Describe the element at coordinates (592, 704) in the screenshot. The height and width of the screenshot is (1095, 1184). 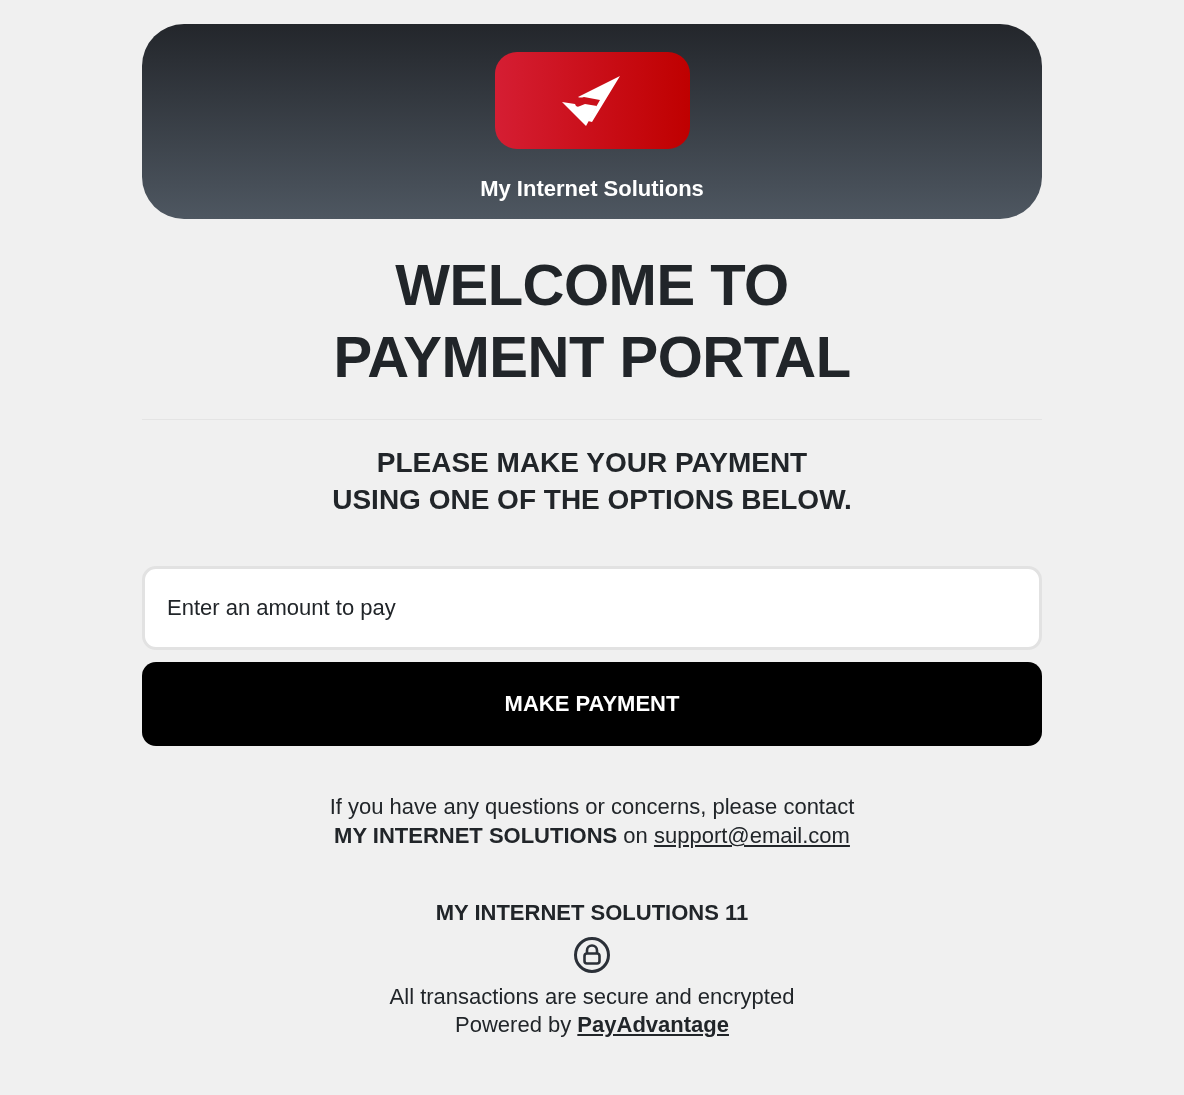
I see `make-payment-button: MAKE PAYMENT` at that location.